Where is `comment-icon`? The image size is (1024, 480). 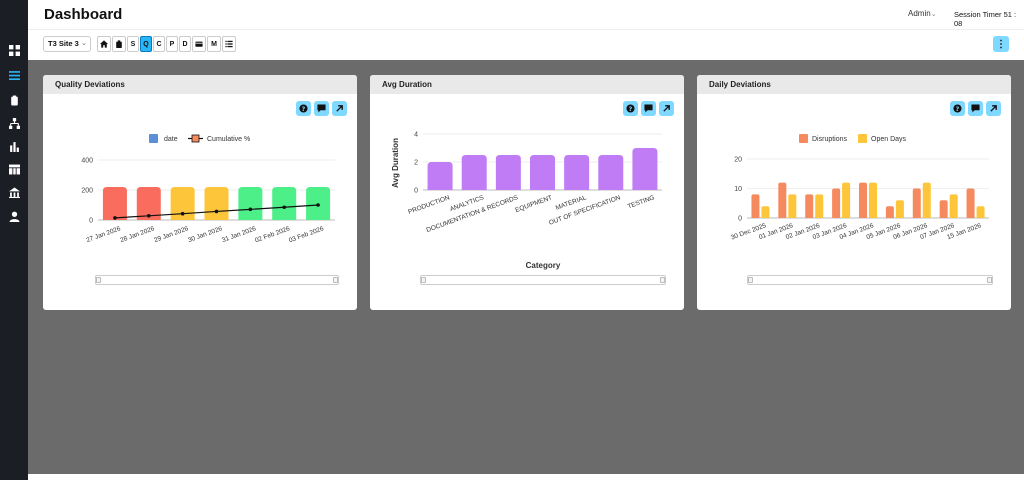
comment-icon is located at coordinates (648, 108).